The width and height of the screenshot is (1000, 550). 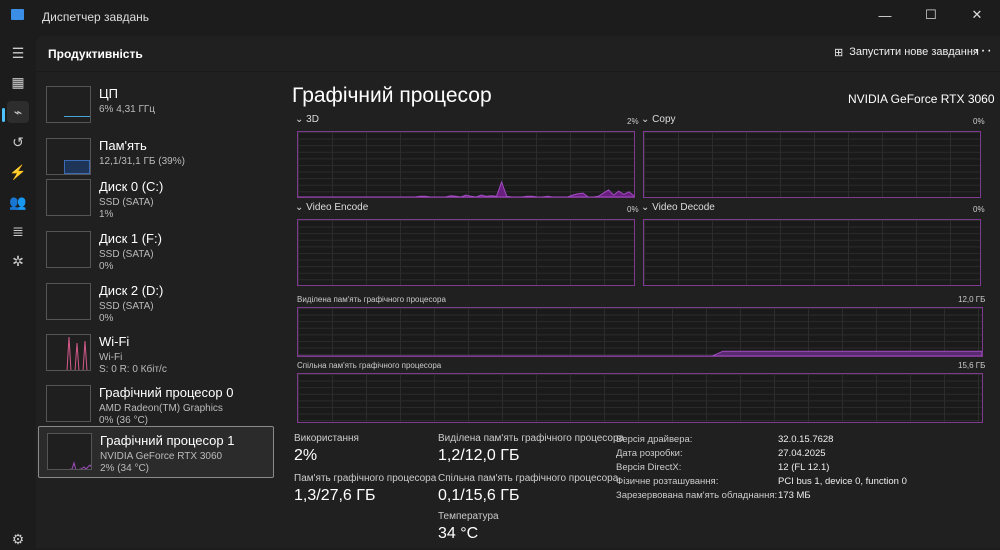 What do you see at coordinates (18, 202) in the screenshot?
I see `users-icon: 👥` at bounding box center [18, 202].